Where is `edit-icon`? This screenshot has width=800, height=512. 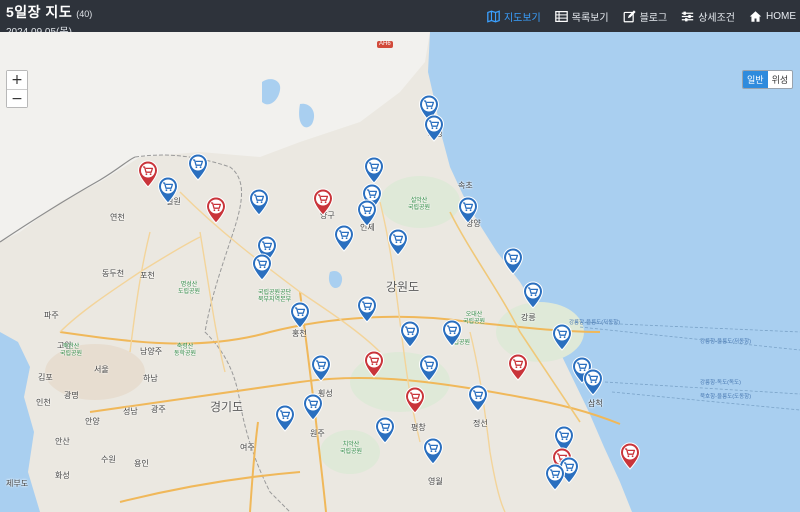
edit-icon is located at coordinates (629, 15).